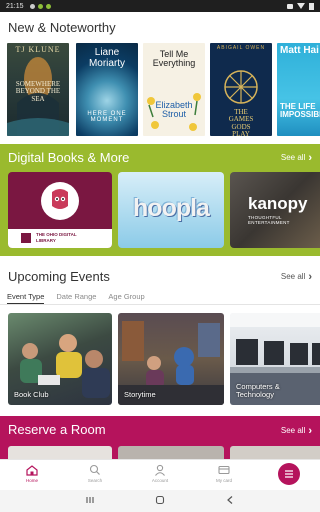 Image resolution: width=320 pixels, height=512 pixels. What do you see at coordinates (56, 237) in the screenshot?
I see `ohio-digital-library-label: THE OHIO DIGITAL LIBRARY` at bounding box center [56, 237].